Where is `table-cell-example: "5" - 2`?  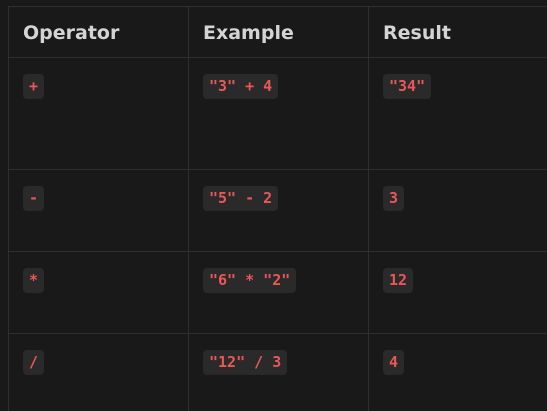
table-cell-example: "5" - 2 is located at coordinates (278, 210).